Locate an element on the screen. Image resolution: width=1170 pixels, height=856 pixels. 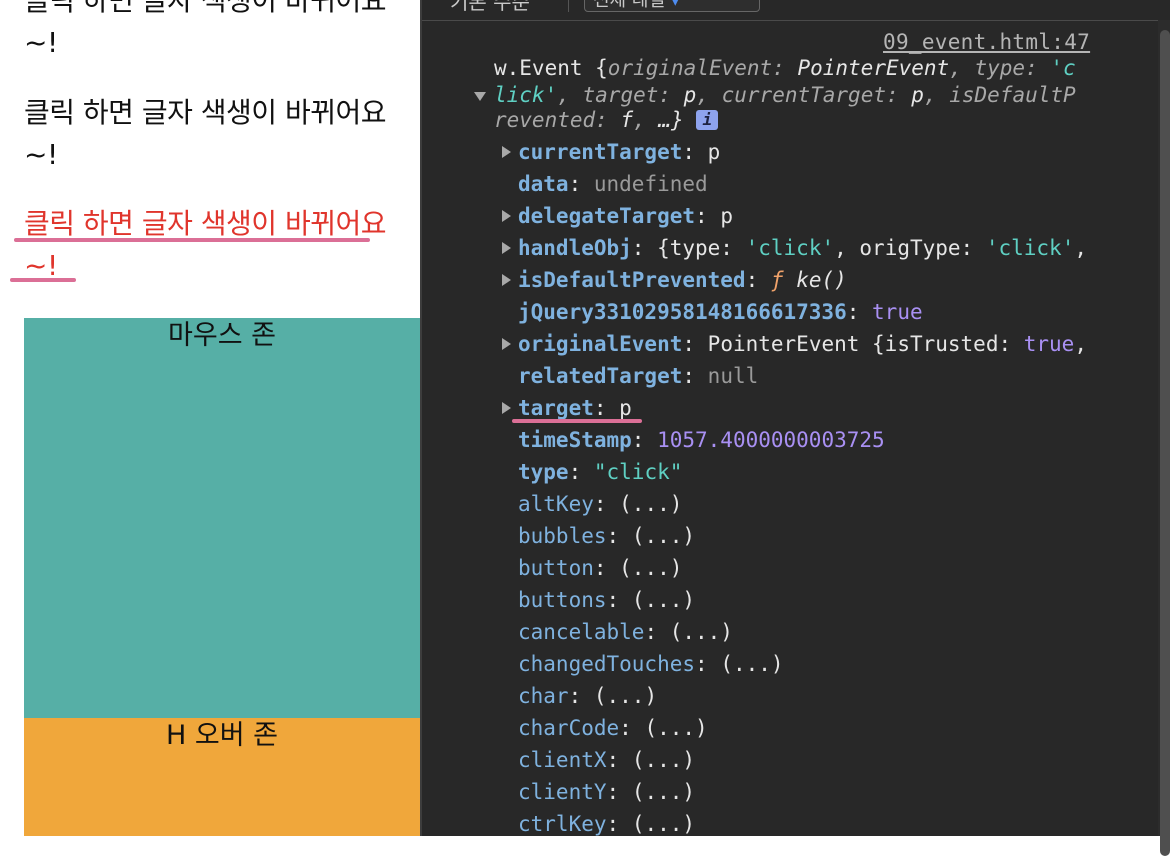
property-row-jquery33102958148166617336: jQuery33102958148166617336: true is located at coordinates (720, 312).